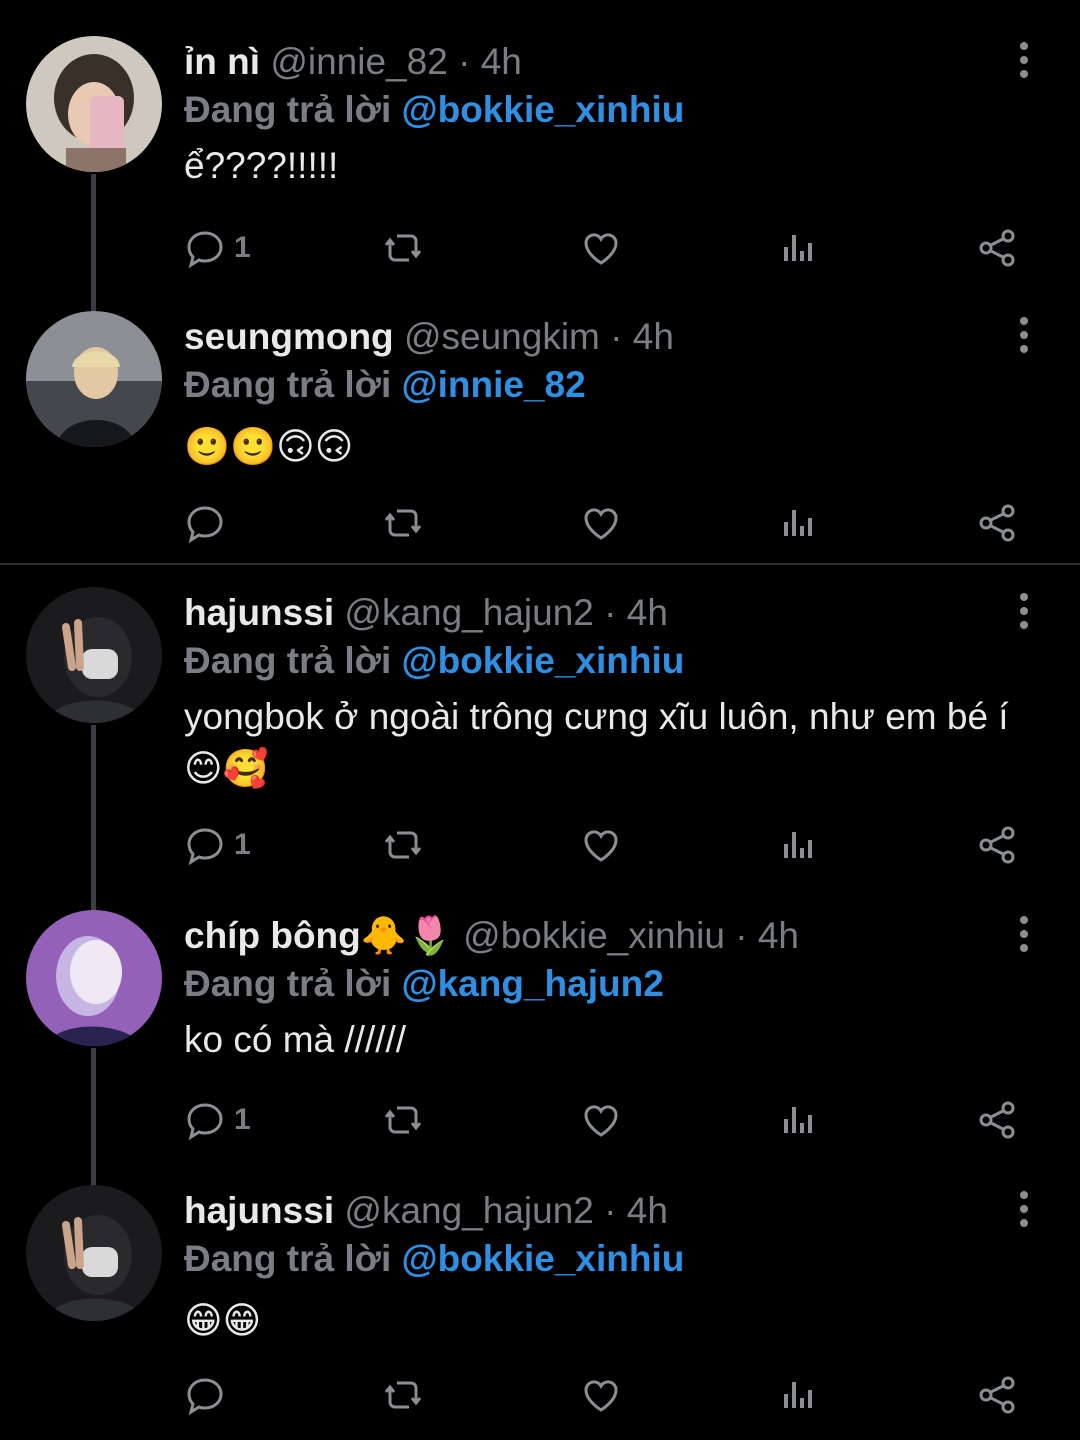  I want to click on thread-divider, so click(540, 564).